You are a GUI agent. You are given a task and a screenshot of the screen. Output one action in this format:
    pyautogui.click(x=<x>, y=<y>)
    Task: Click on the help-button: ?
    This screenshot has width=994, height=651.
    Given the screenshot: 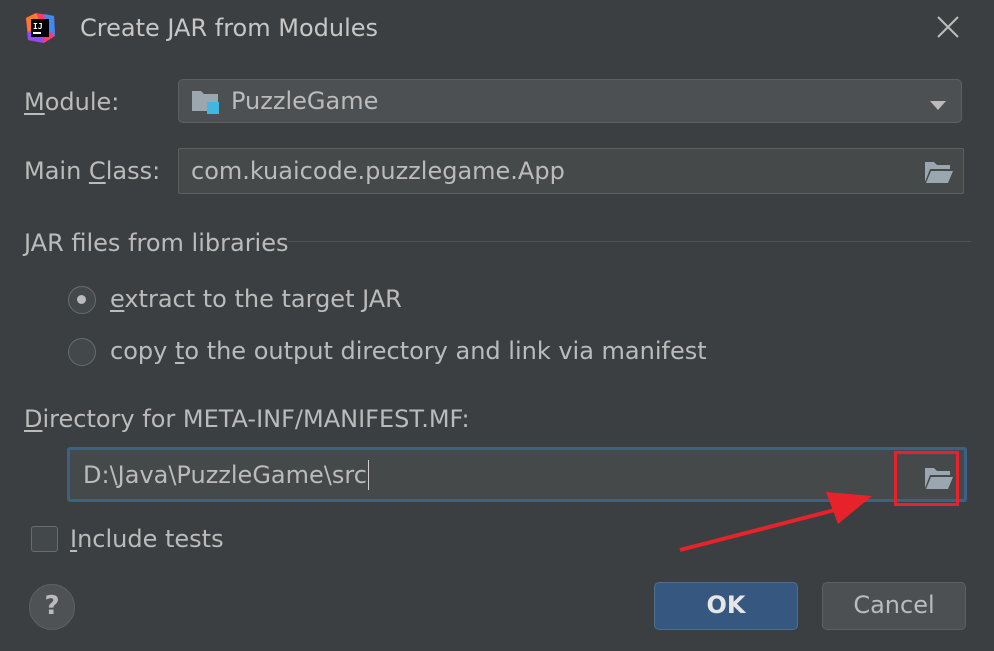 What is the action you would take?
    pyautogui.click(x=52, y=607)
    